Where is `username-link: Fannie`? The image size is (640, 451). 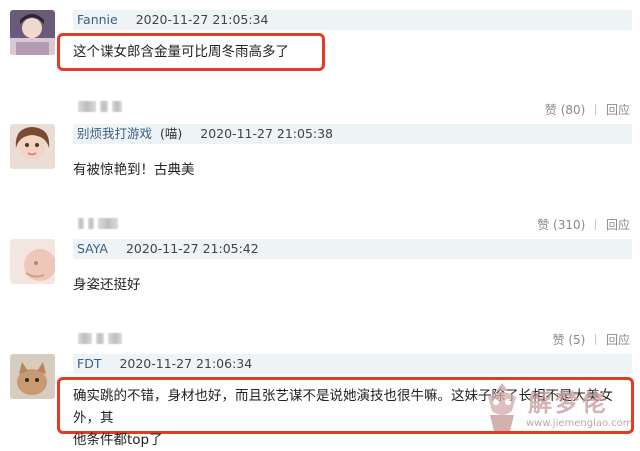 username-link: Fannie is located at coordinates (97, 19).